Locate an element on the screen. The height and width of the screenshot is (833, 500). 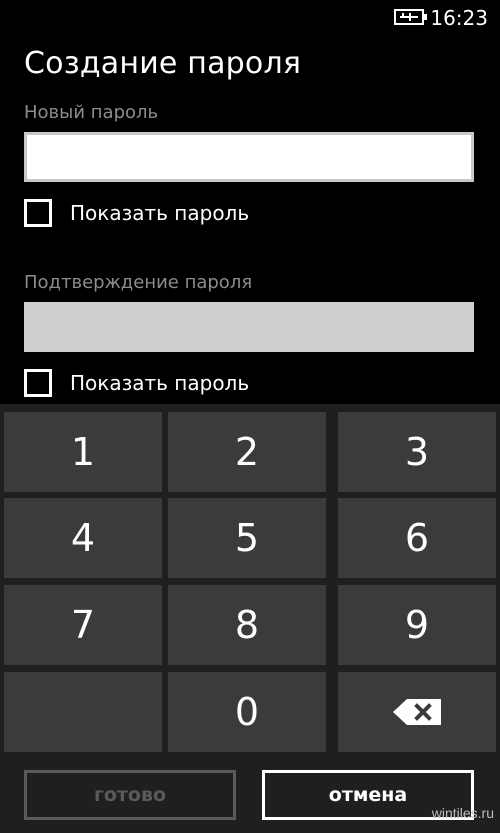
battery-charging-icon is located at coordinates (410, 17).